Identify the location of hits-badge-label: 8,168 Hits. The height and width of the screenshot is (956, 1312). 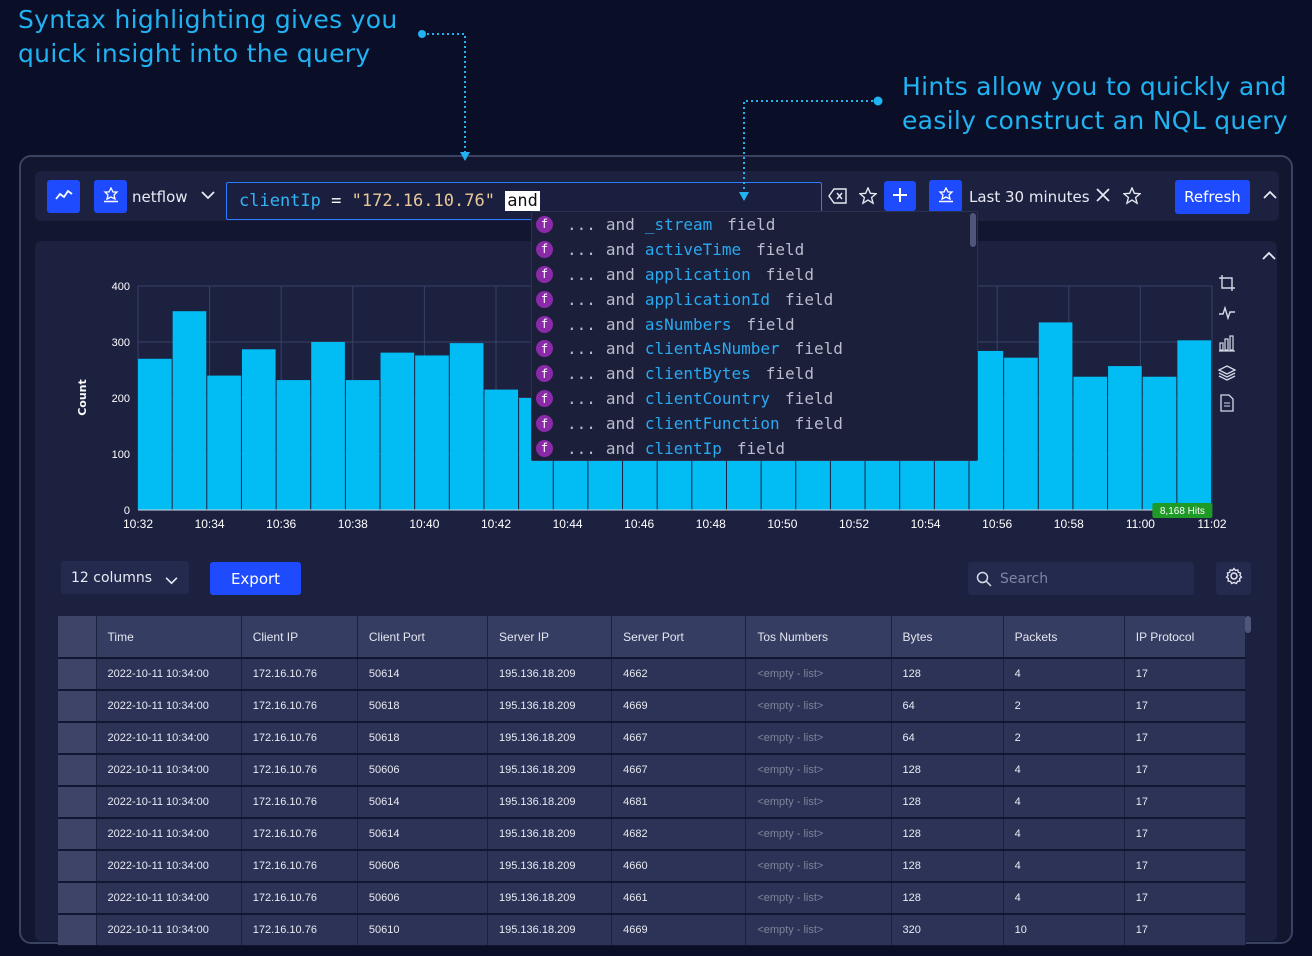
(1182, 511).